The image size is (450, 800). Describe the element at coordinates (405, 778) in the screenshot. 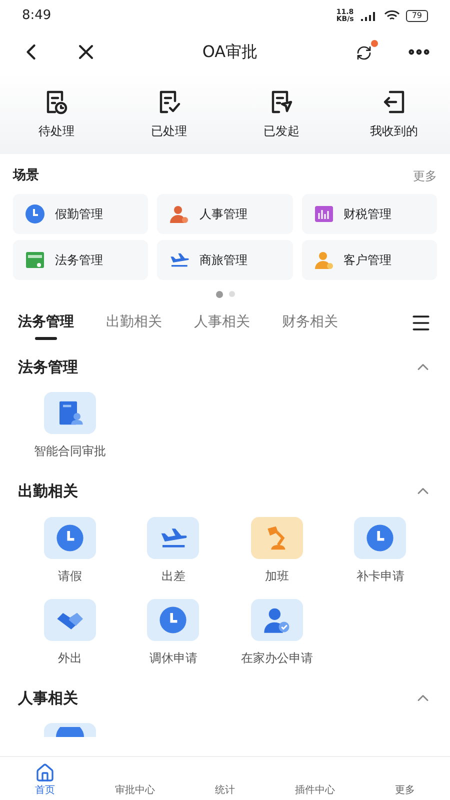

I see `nav-item: 更多` at that location.